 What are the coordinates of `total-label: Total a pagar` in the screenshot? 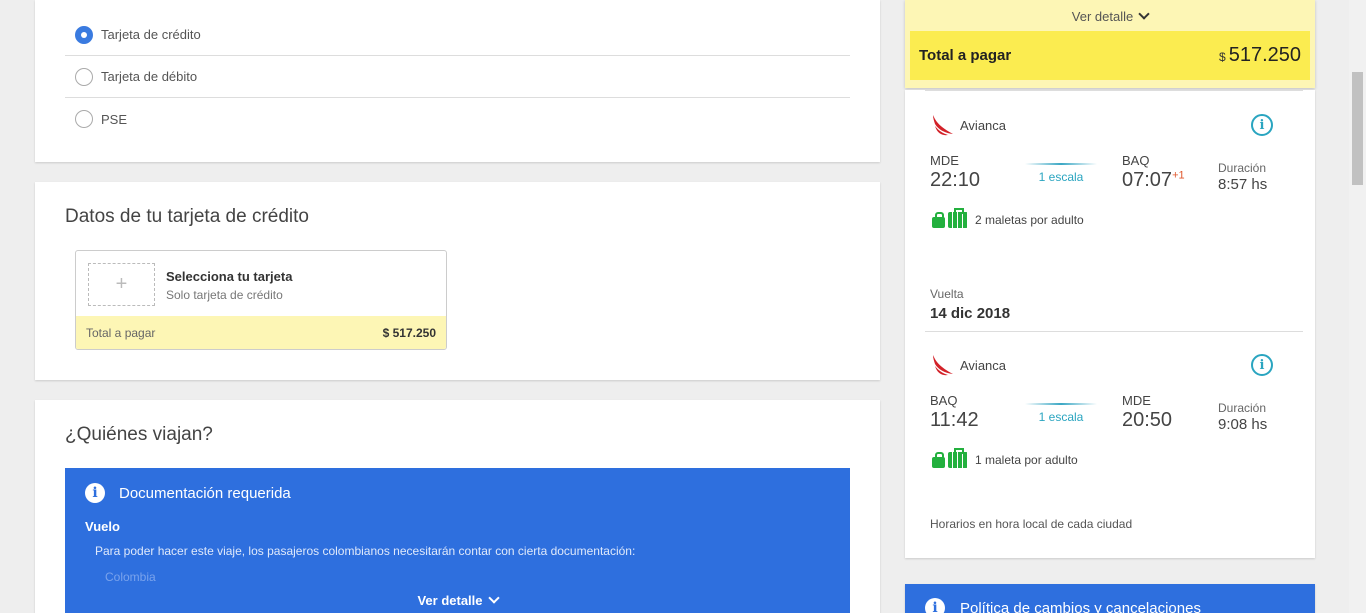 It's located at (965, 55).